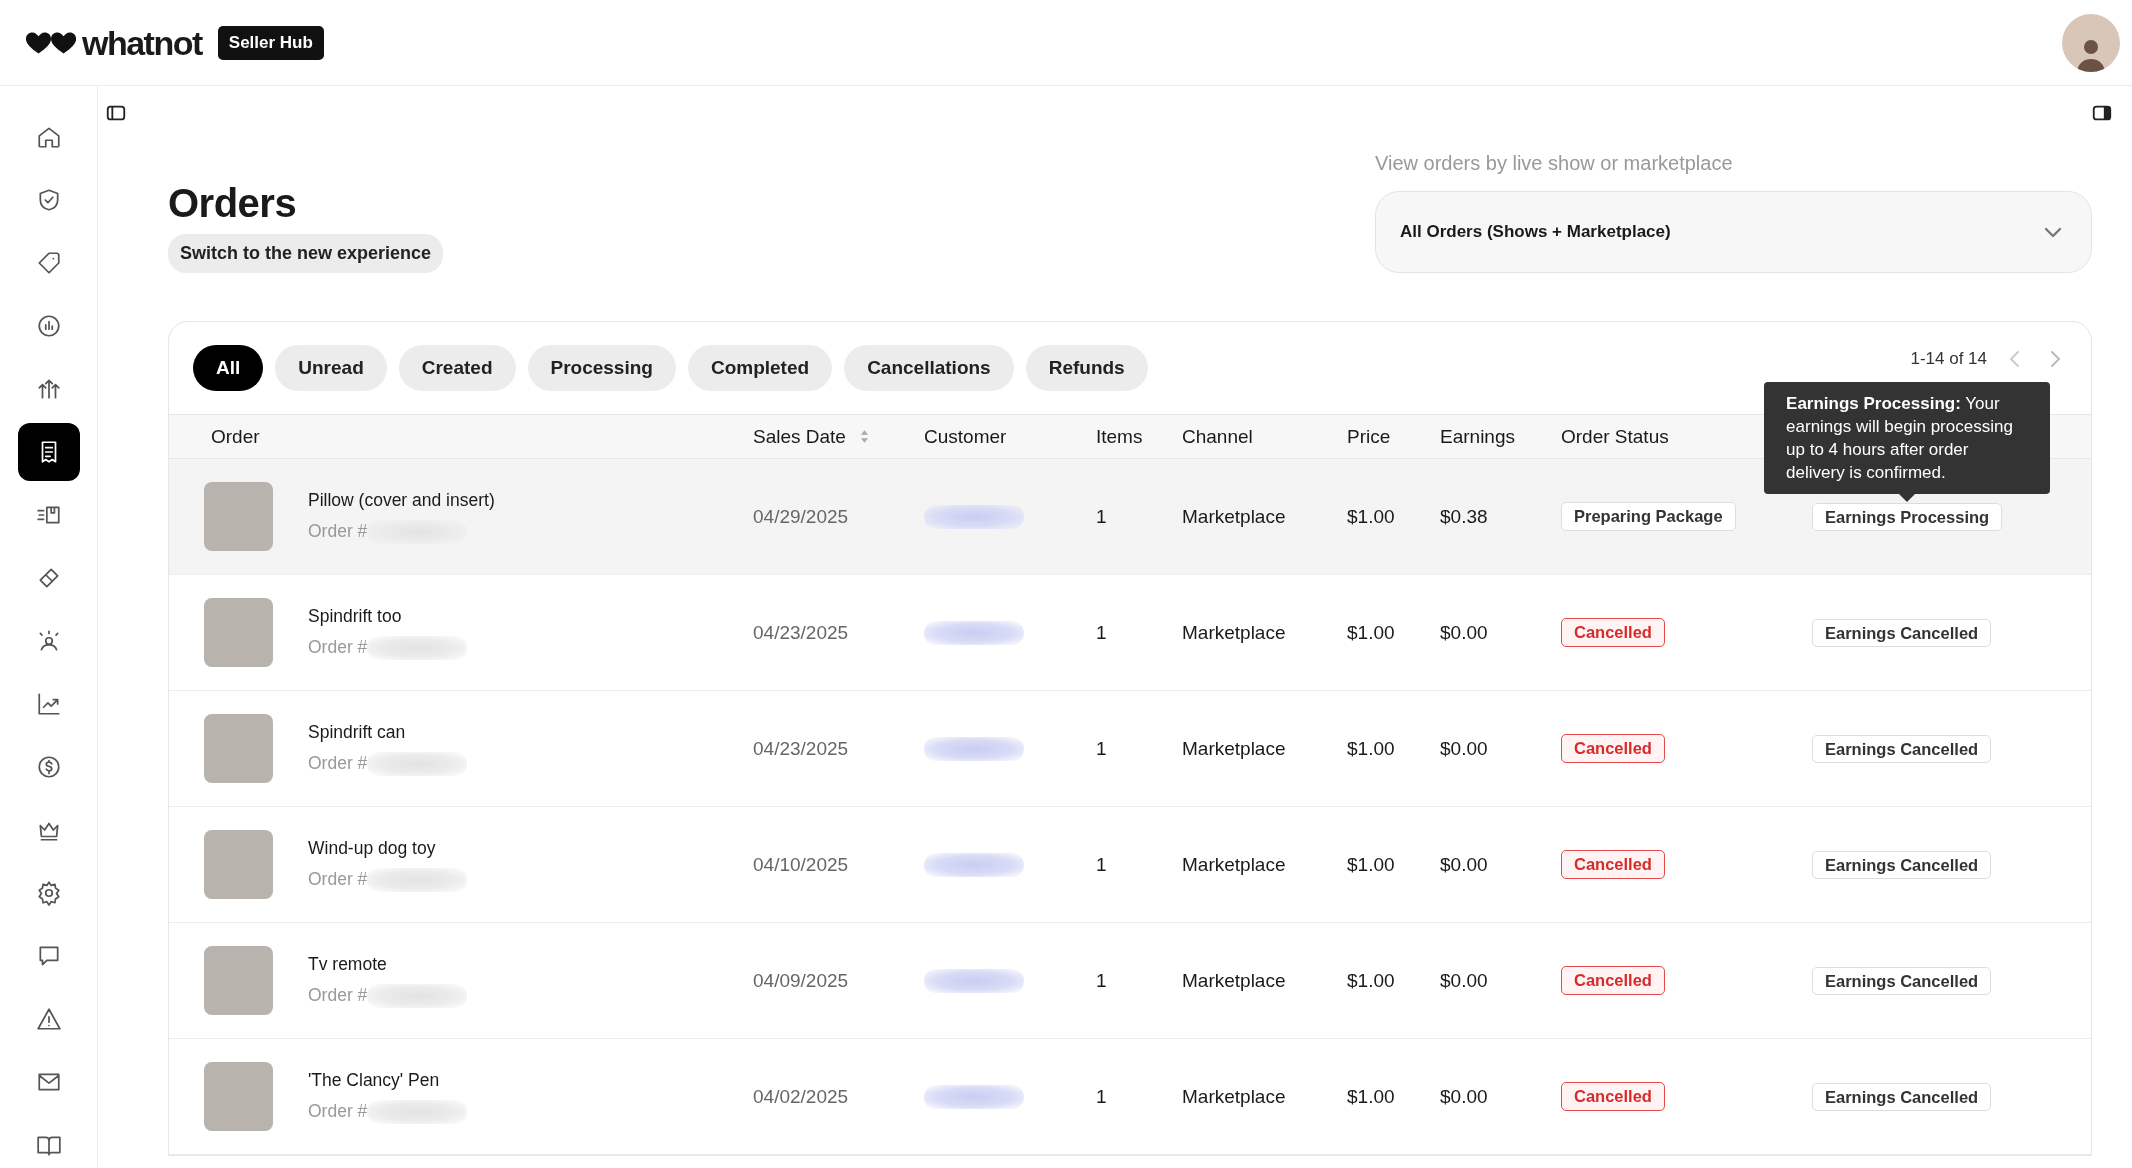 The height and width of the screenshot is (1168, 2132). Describe the element at coordinates (48, 326) in the screenshot. I see `gauge-icon` at that location.